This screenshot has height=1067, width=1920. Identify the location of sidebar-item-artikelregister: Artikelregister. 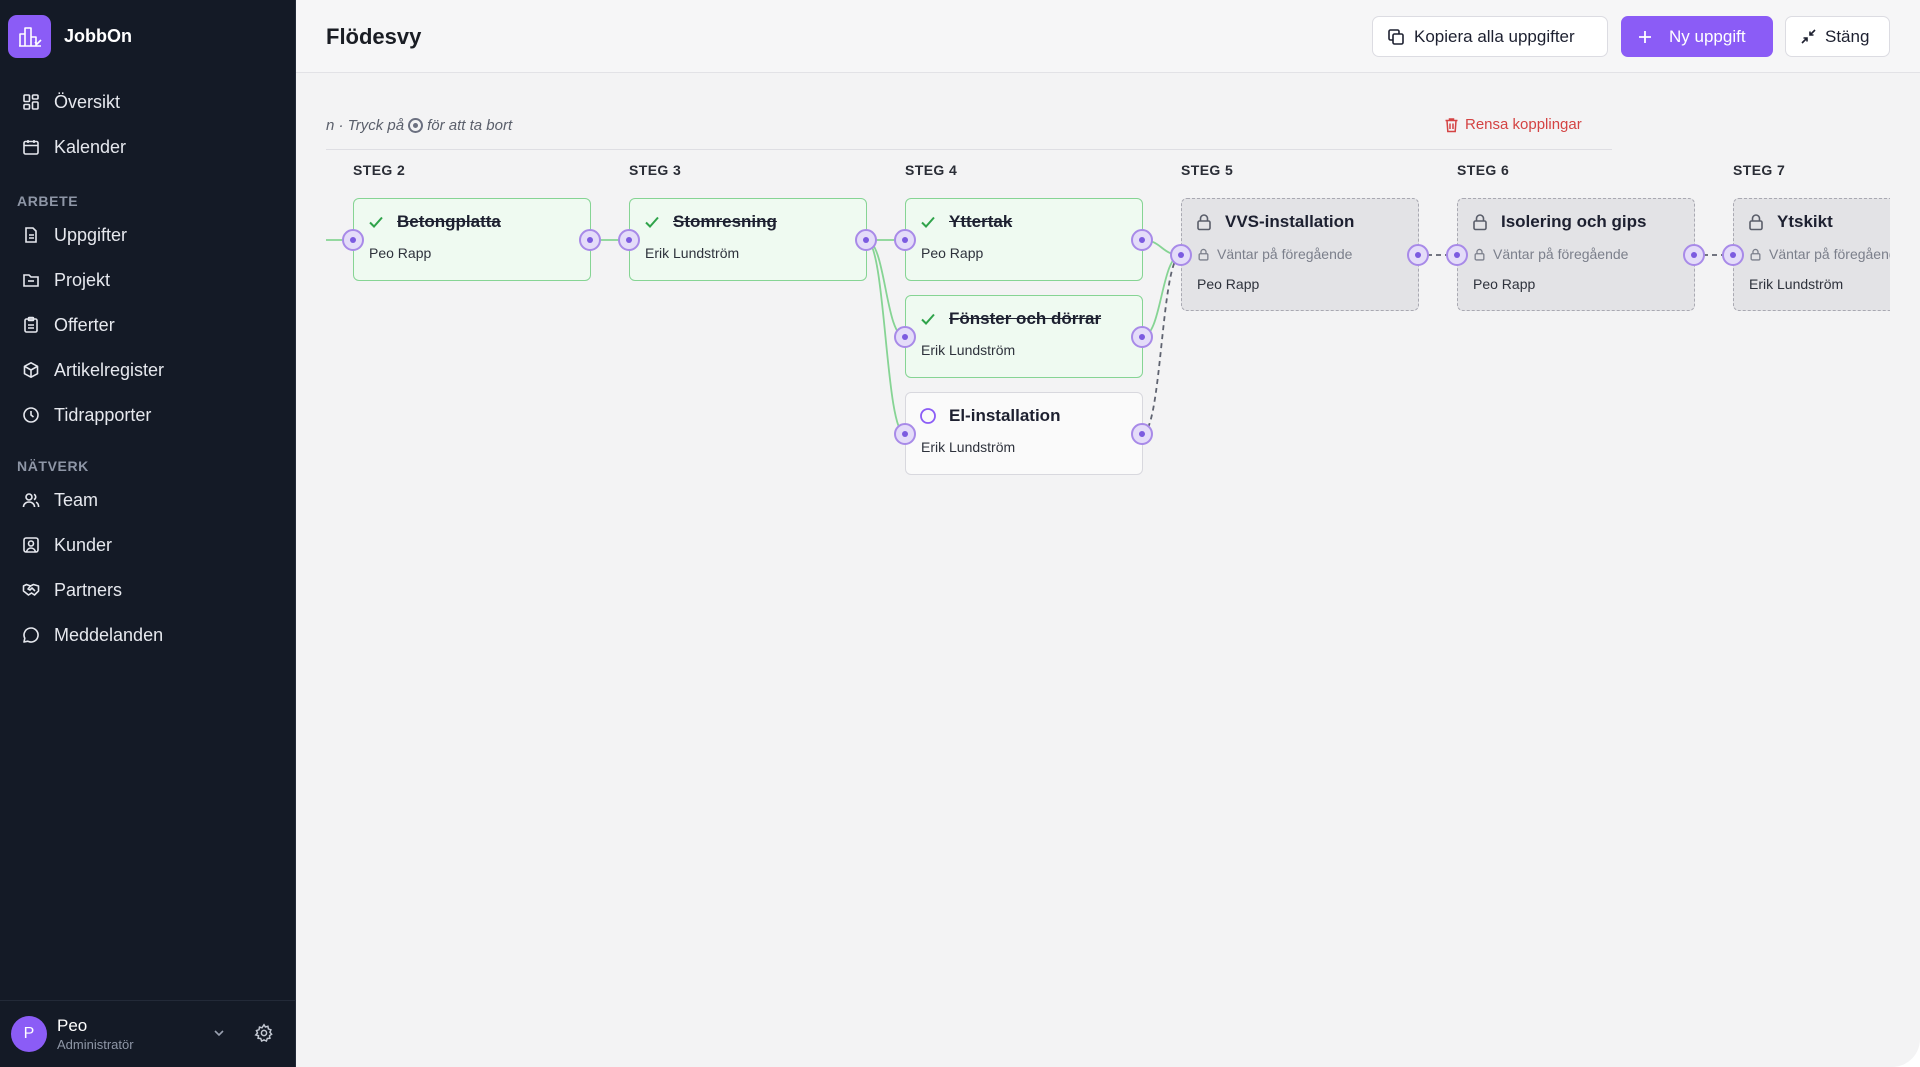
(148, 370).